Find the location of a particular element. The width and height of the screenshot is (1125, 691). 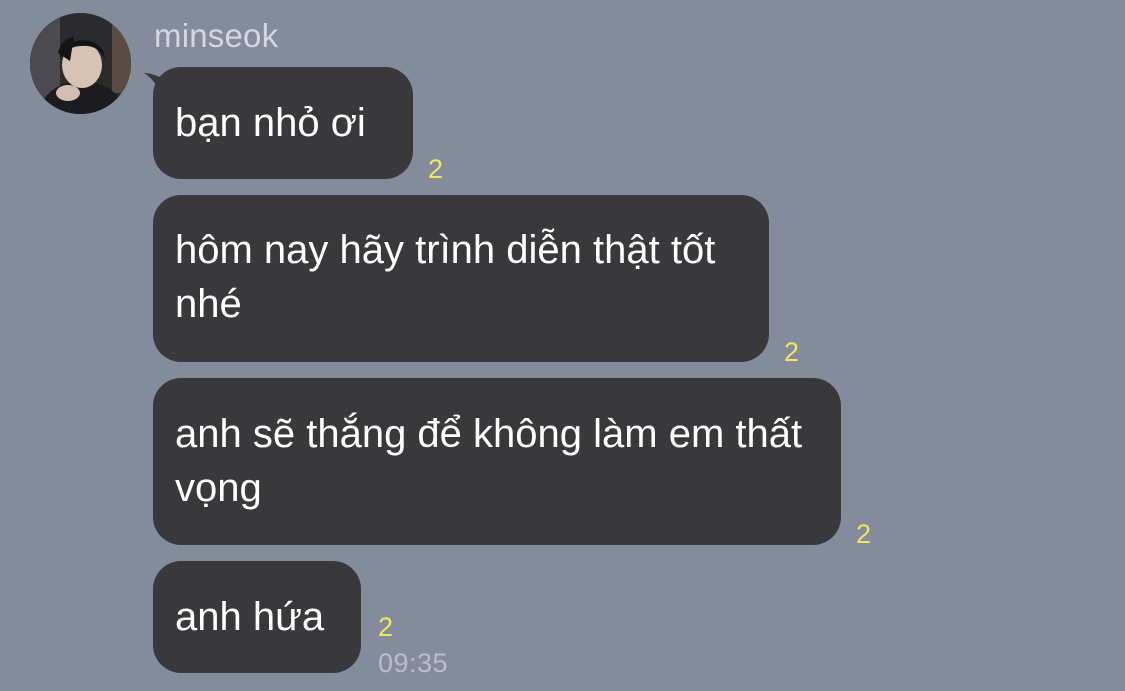

message-bubble: anh hứa is located at coordinates (257, 617).